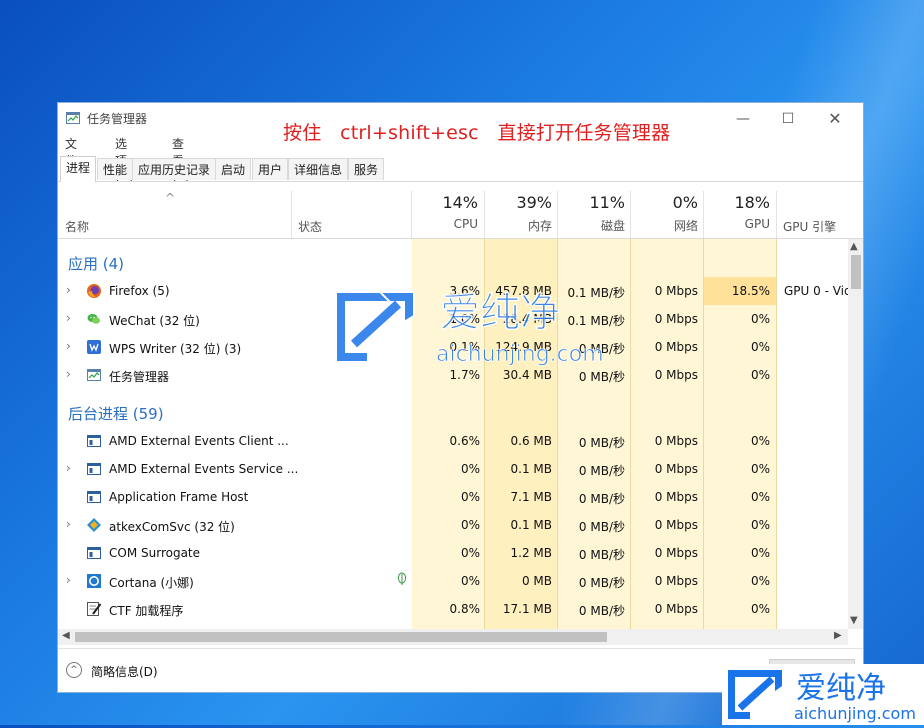  I want to click on cpu-value: 0.8%, so click(465, 609).